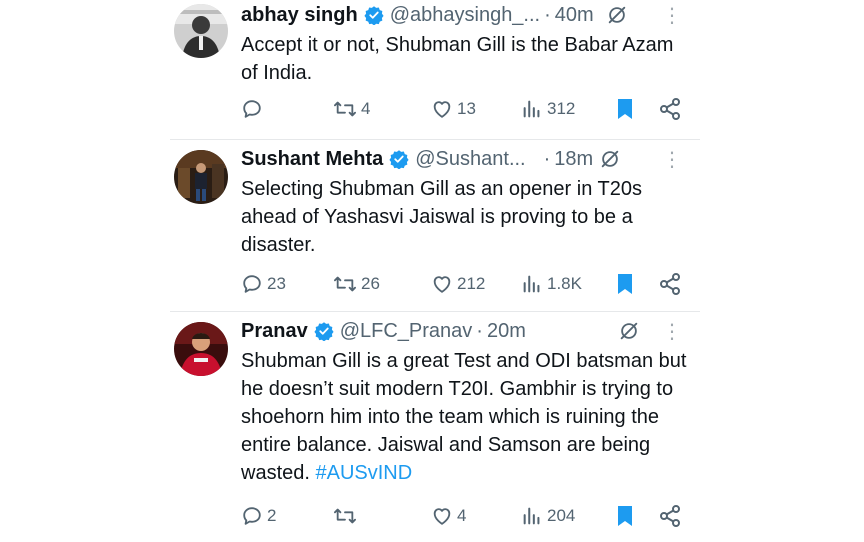  What do you see at coordinates (506, 331) in the screenshot?
I see `timestamp: 20m` at bounding box center [506, 331].